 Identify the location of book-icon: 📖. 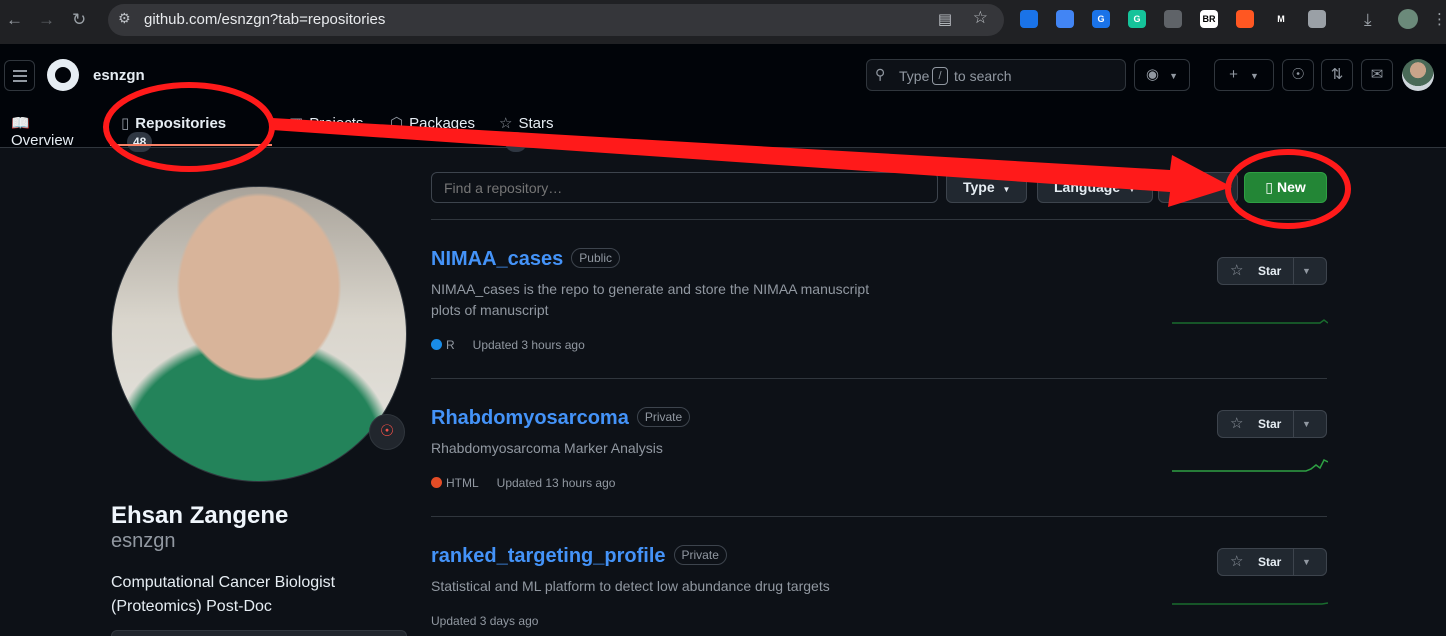
(20, 123).